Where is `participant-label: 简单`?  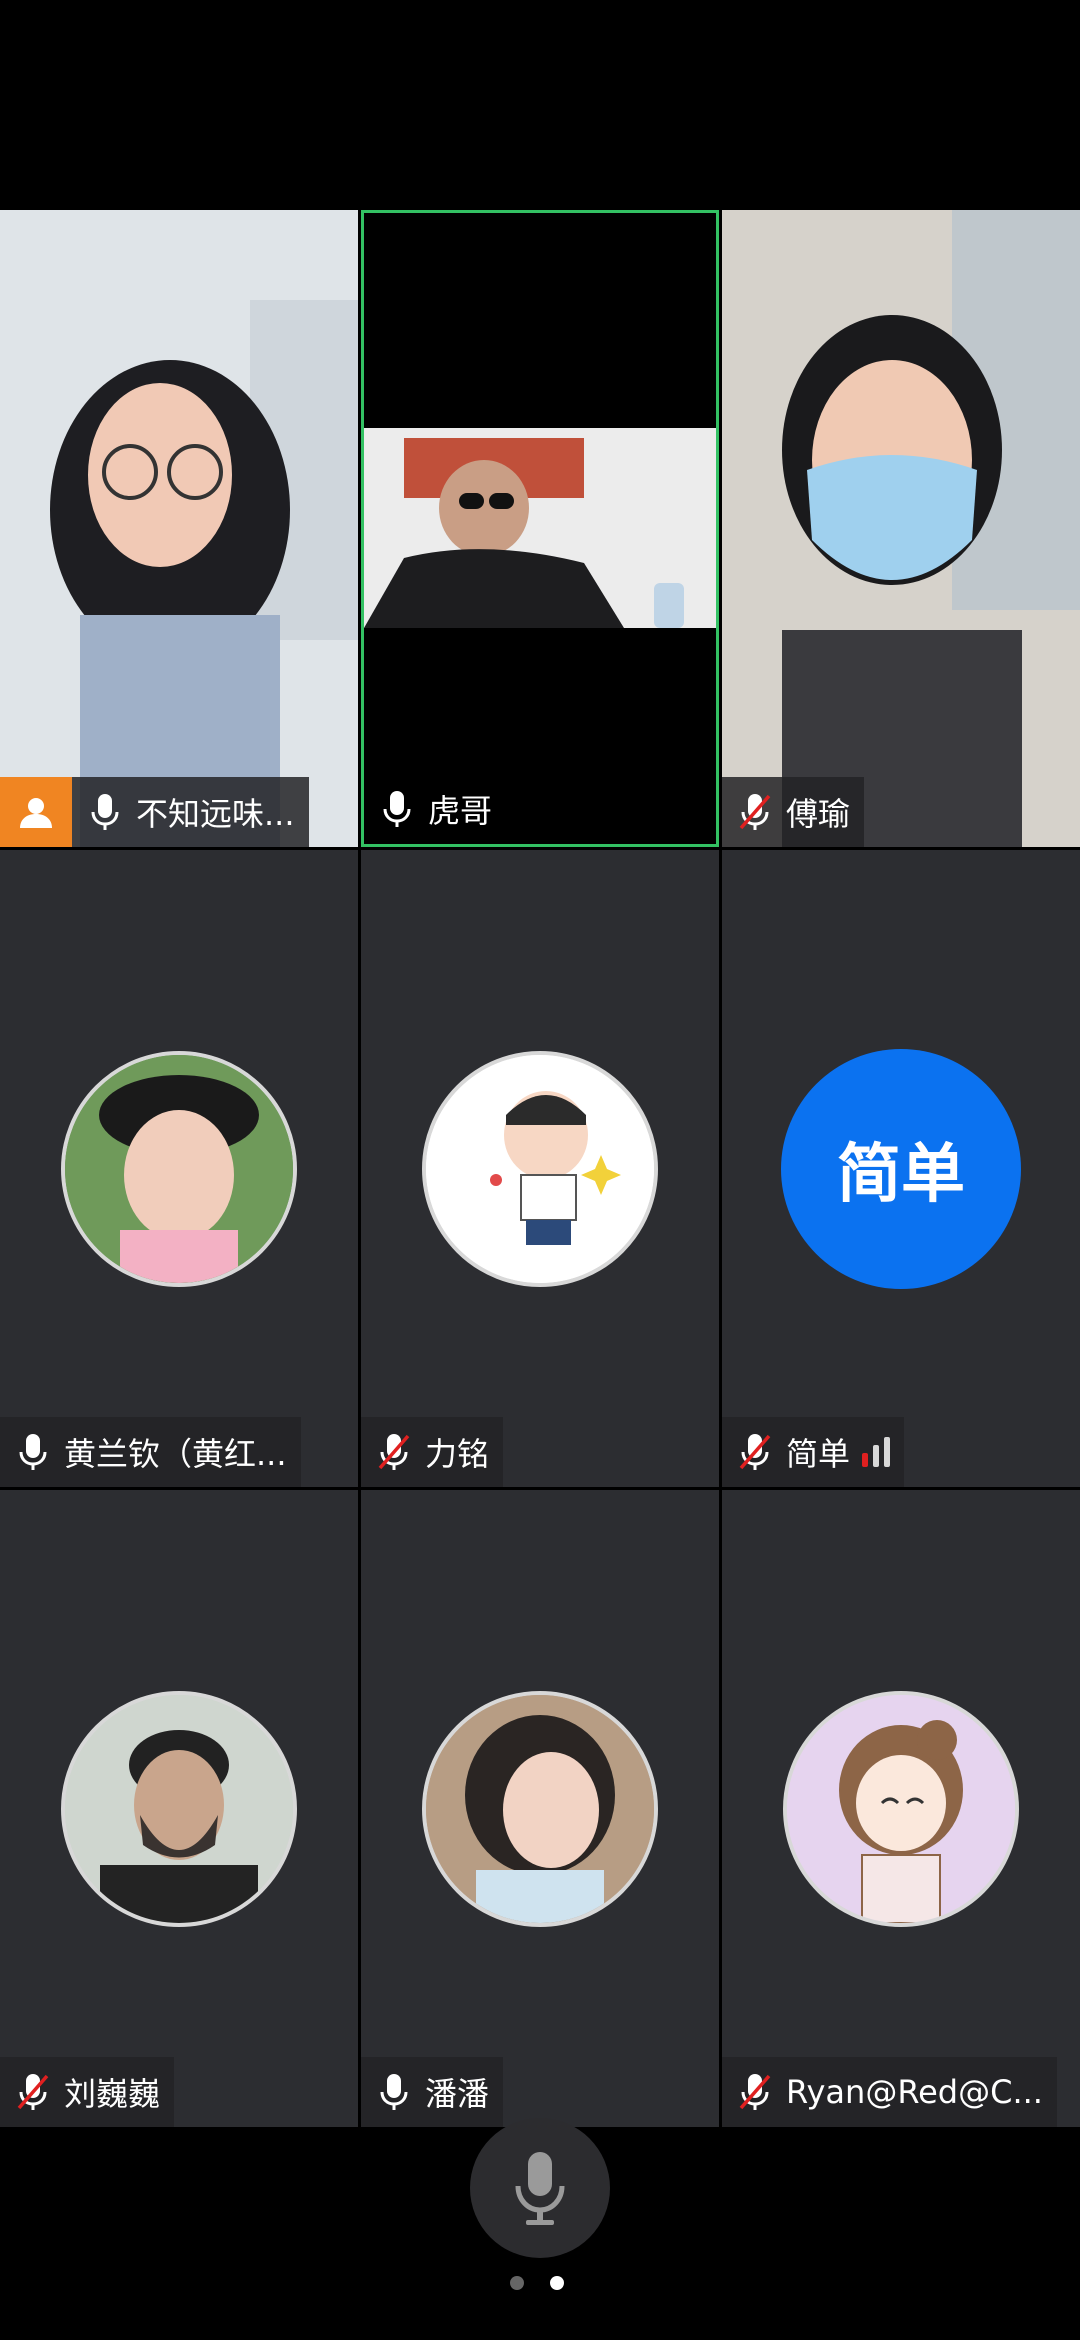
participant-label: 简单 is located at coordinates (813, 1452).